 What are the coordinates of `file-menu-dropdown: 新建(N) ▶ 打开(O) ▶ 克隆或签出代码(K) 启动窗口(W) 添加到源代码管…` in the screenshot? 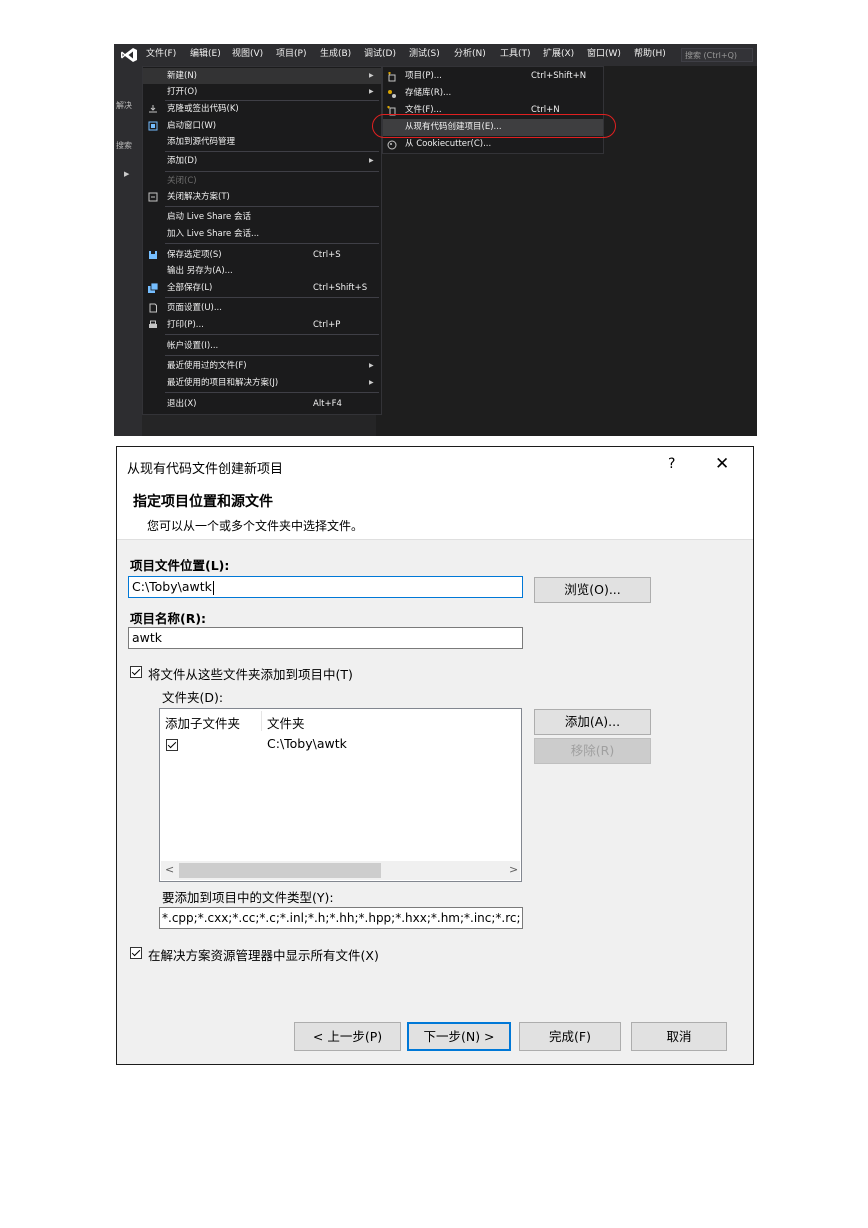 It's located at (262, 240).